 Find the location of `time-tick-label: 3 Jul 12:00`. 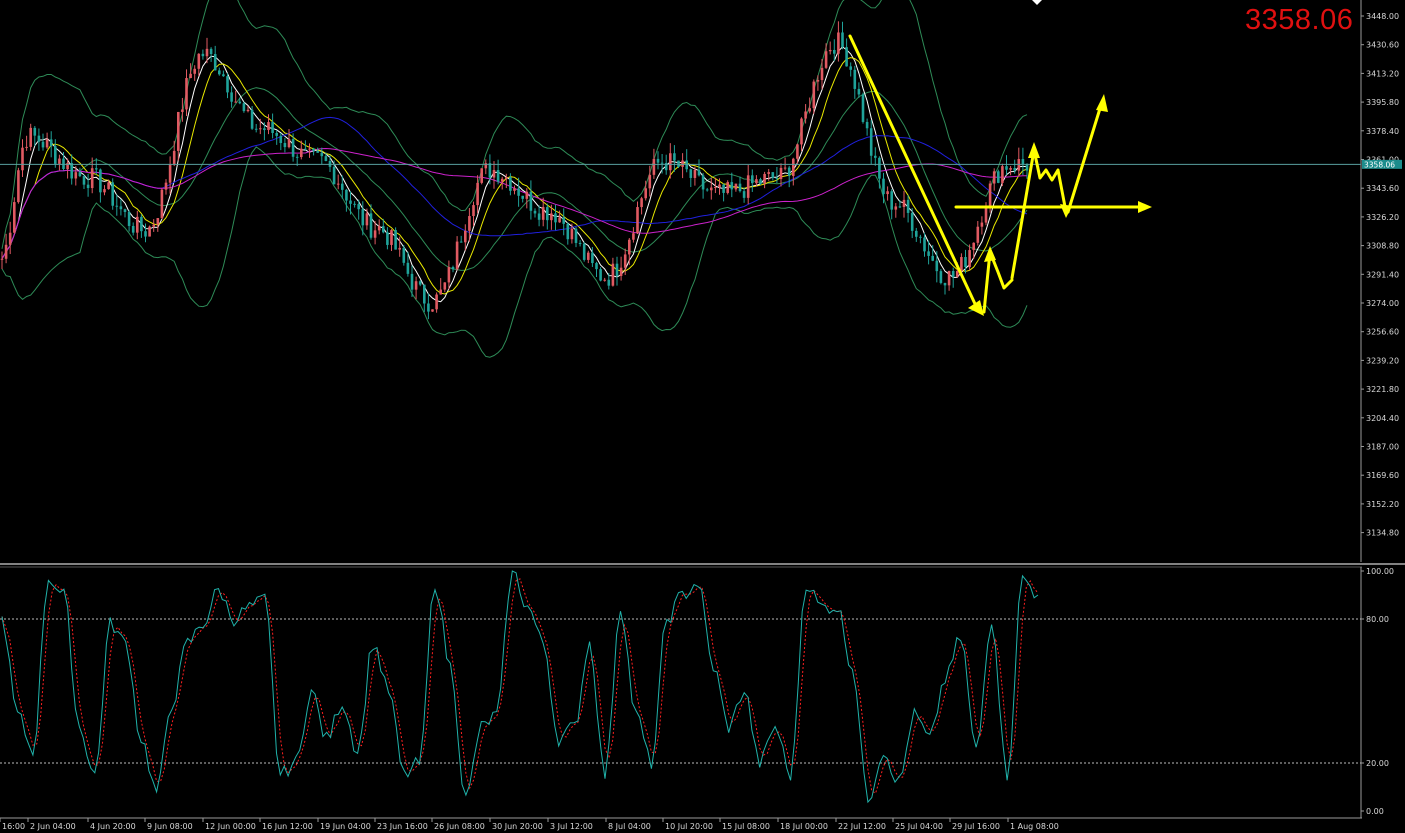

time-tick-label: 3 Jul 12:00 is located at coordinates (571, 826).